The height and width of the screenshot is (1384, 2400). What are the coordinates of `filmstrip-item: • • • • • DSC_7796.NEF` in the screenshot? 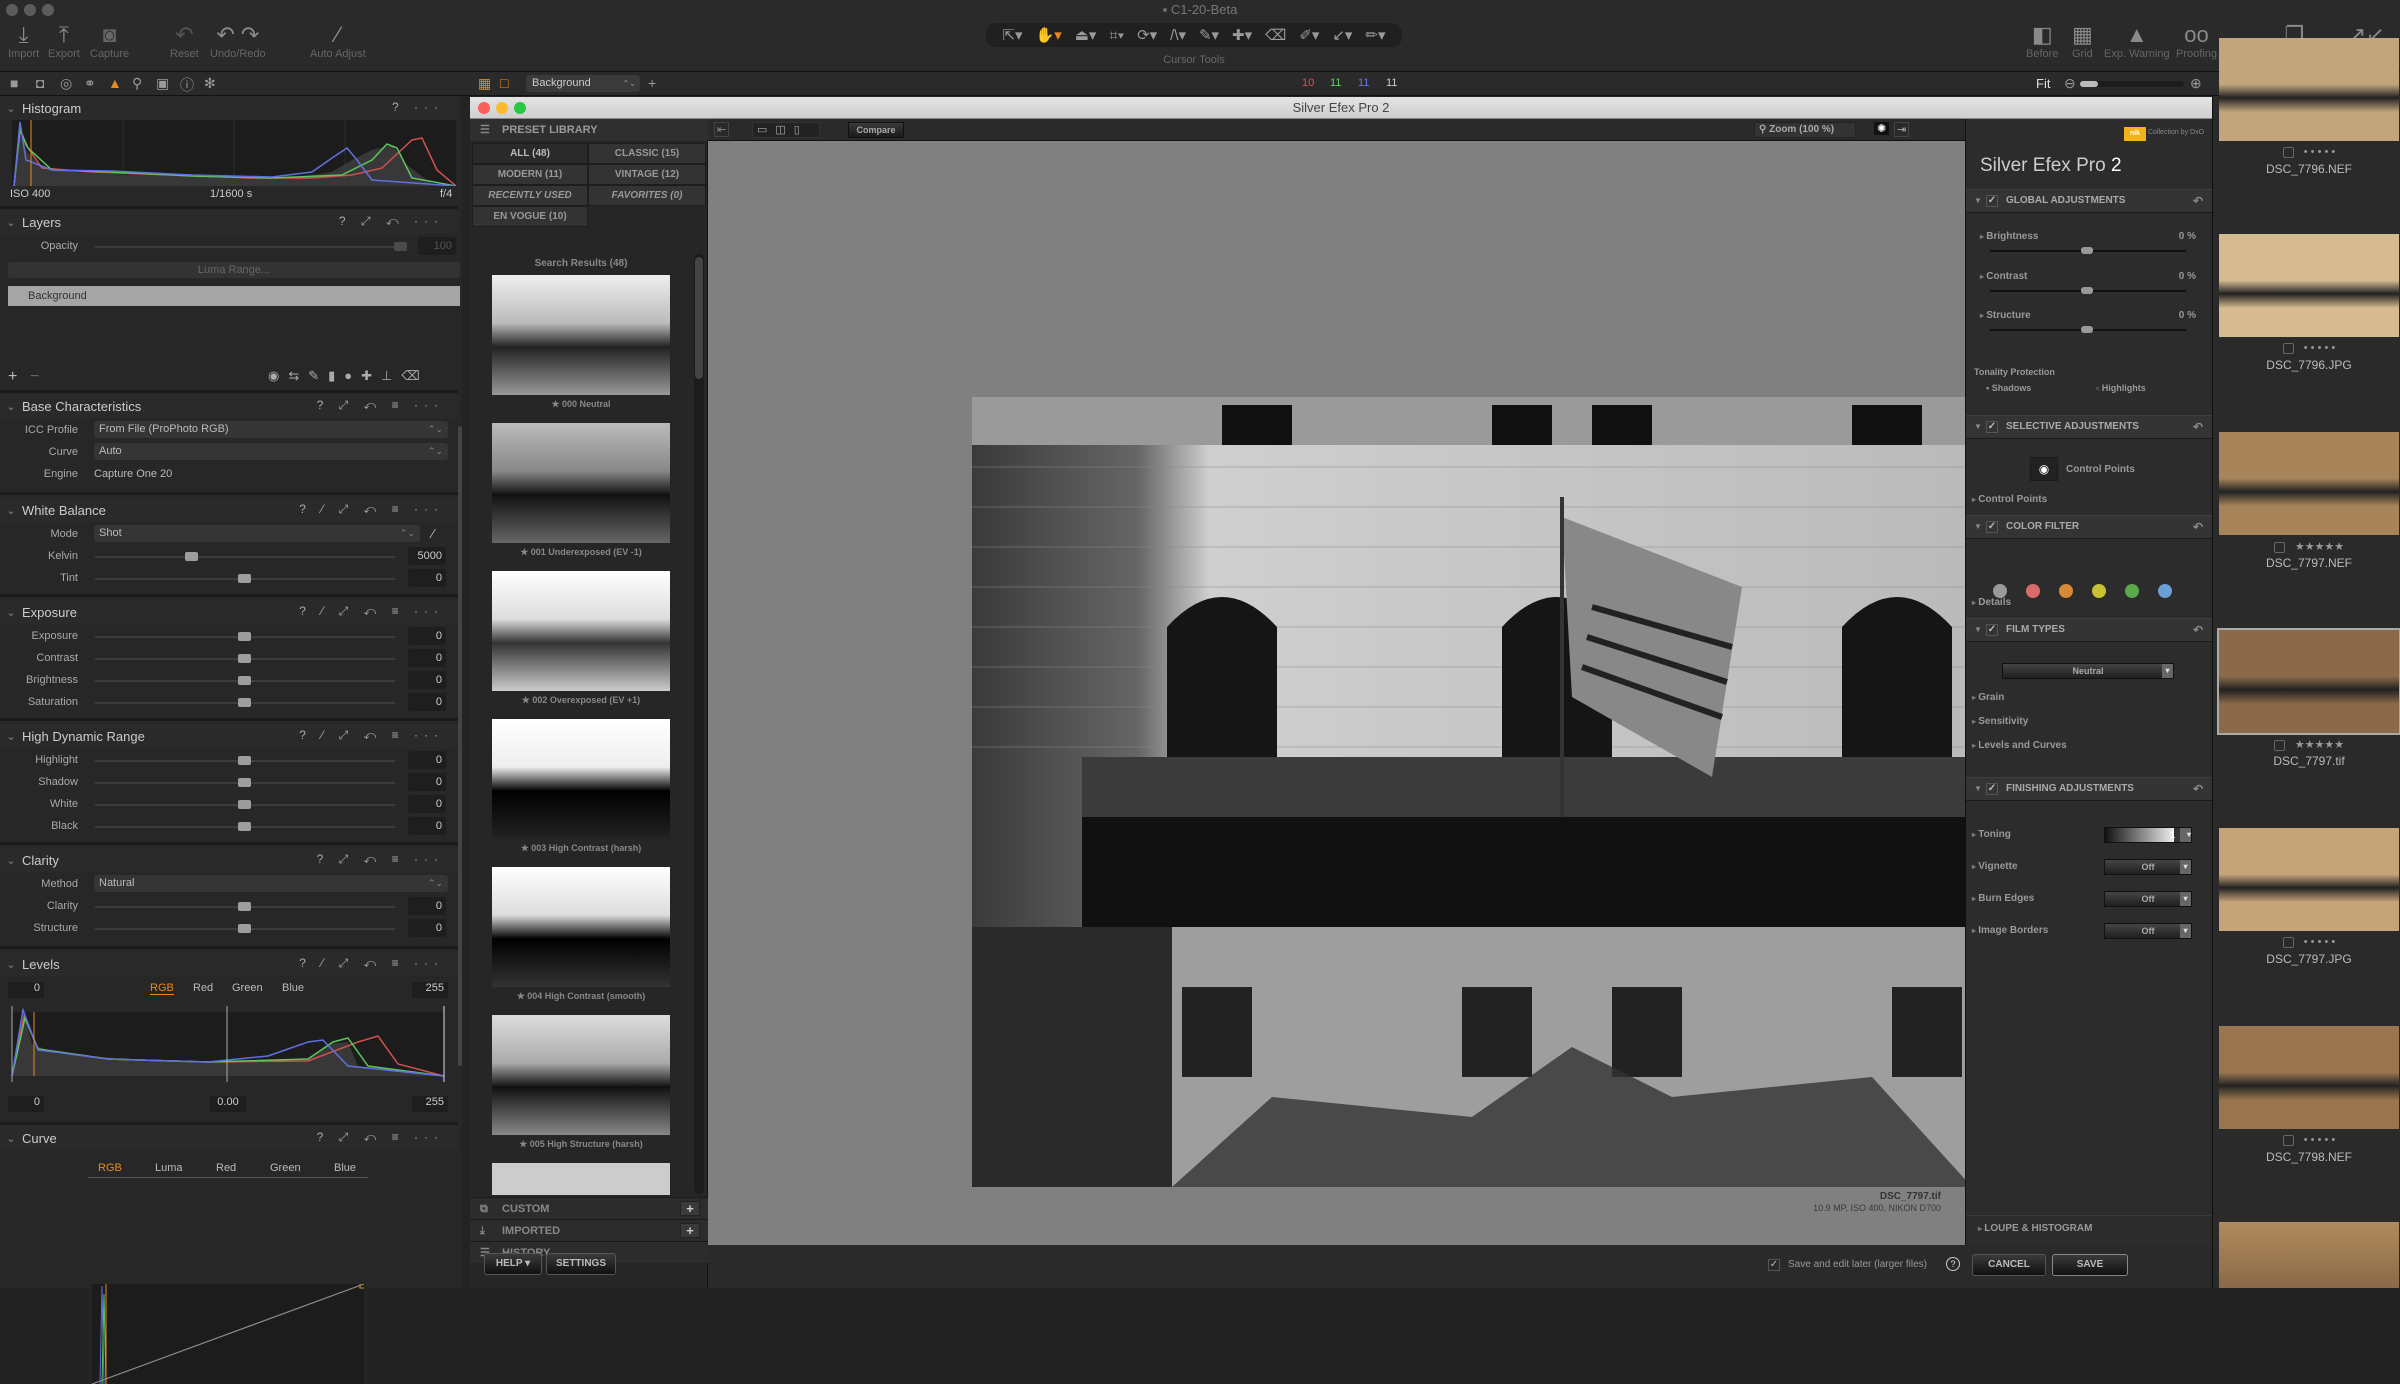 It's located at (2309, 113).